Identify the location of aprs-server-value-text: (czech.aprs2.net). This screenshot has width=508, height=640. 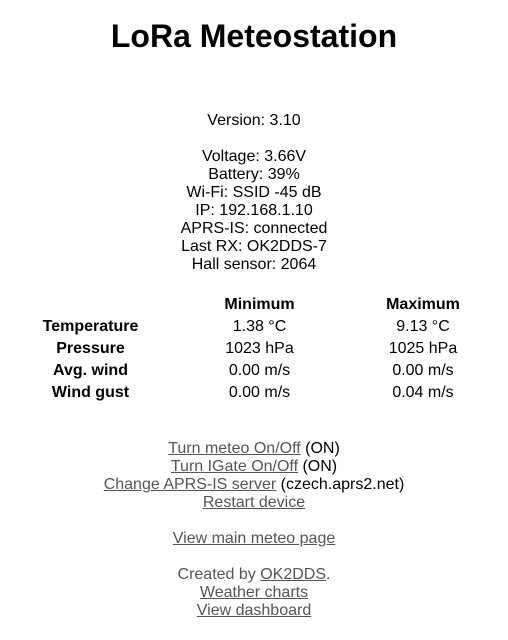
(340, 484).